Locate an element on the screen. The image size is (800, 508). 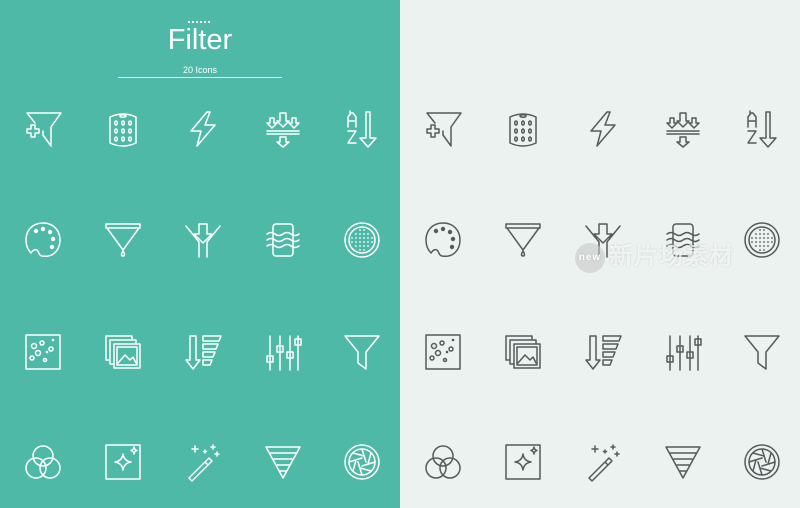
watermark: new 新片场素材 is located at coordinates (654, 254).